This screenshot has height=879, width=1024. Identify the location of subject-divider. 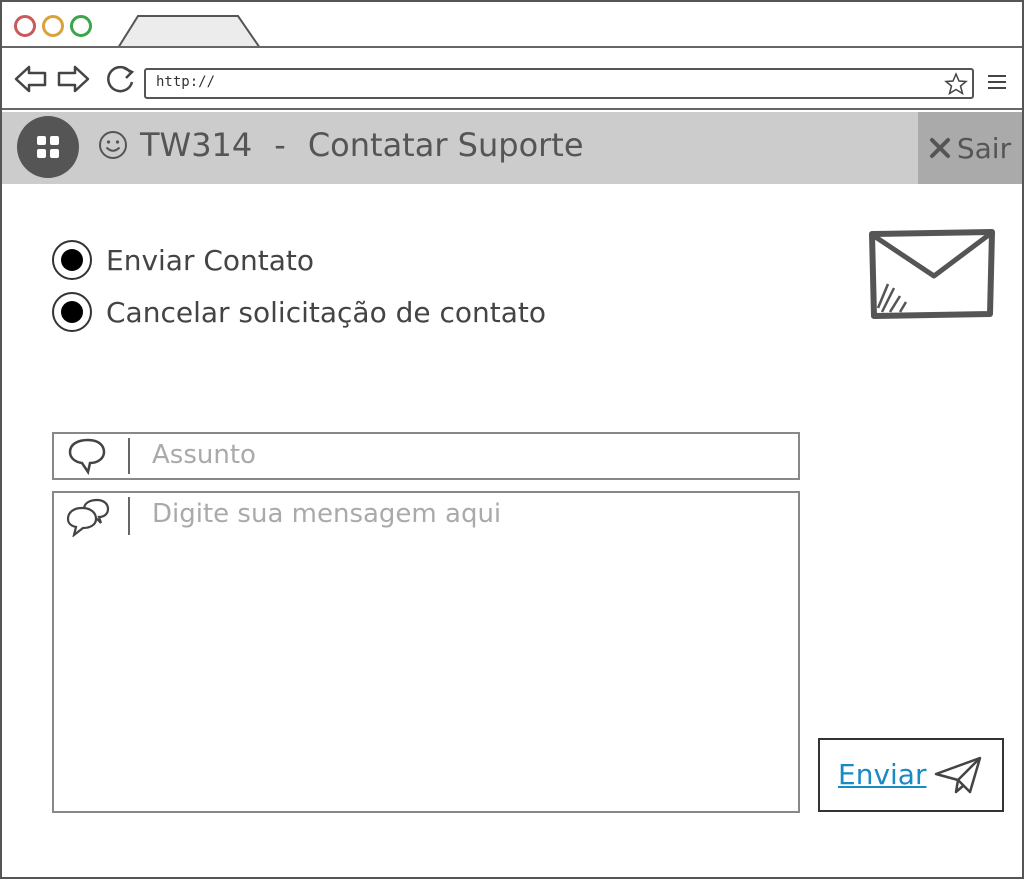
(129, 456).